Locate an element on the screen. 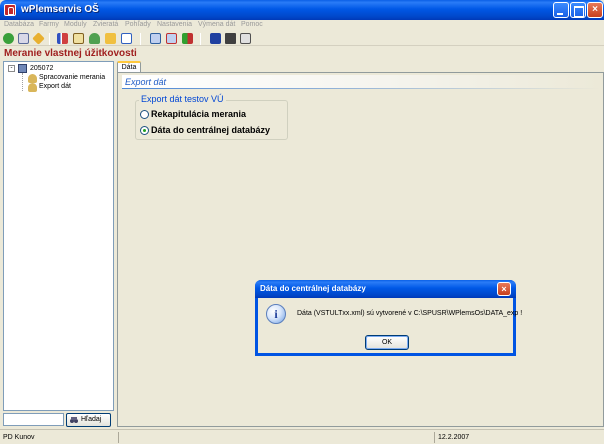  maximize-button is located at coordinates (578, 10).